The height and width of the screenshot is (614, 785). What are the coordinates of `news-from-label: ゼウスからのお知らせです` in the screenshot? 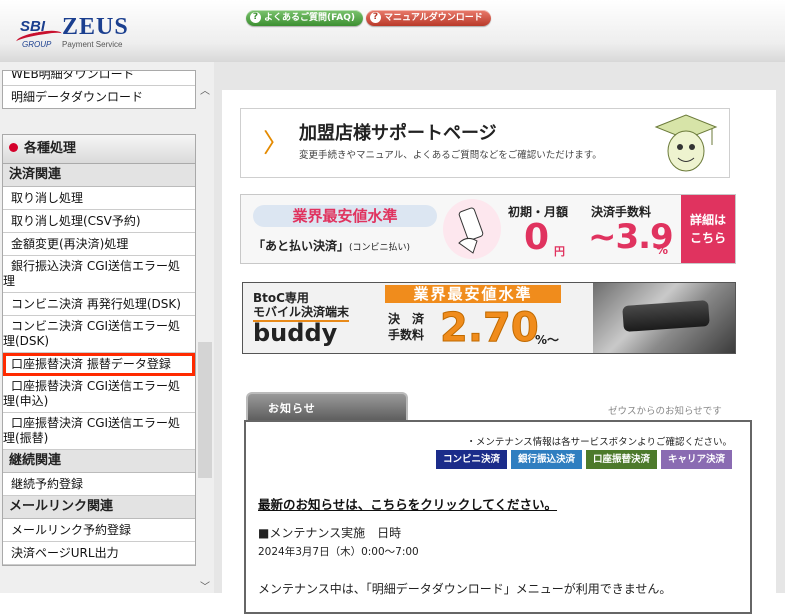 It's located at (665, 411).